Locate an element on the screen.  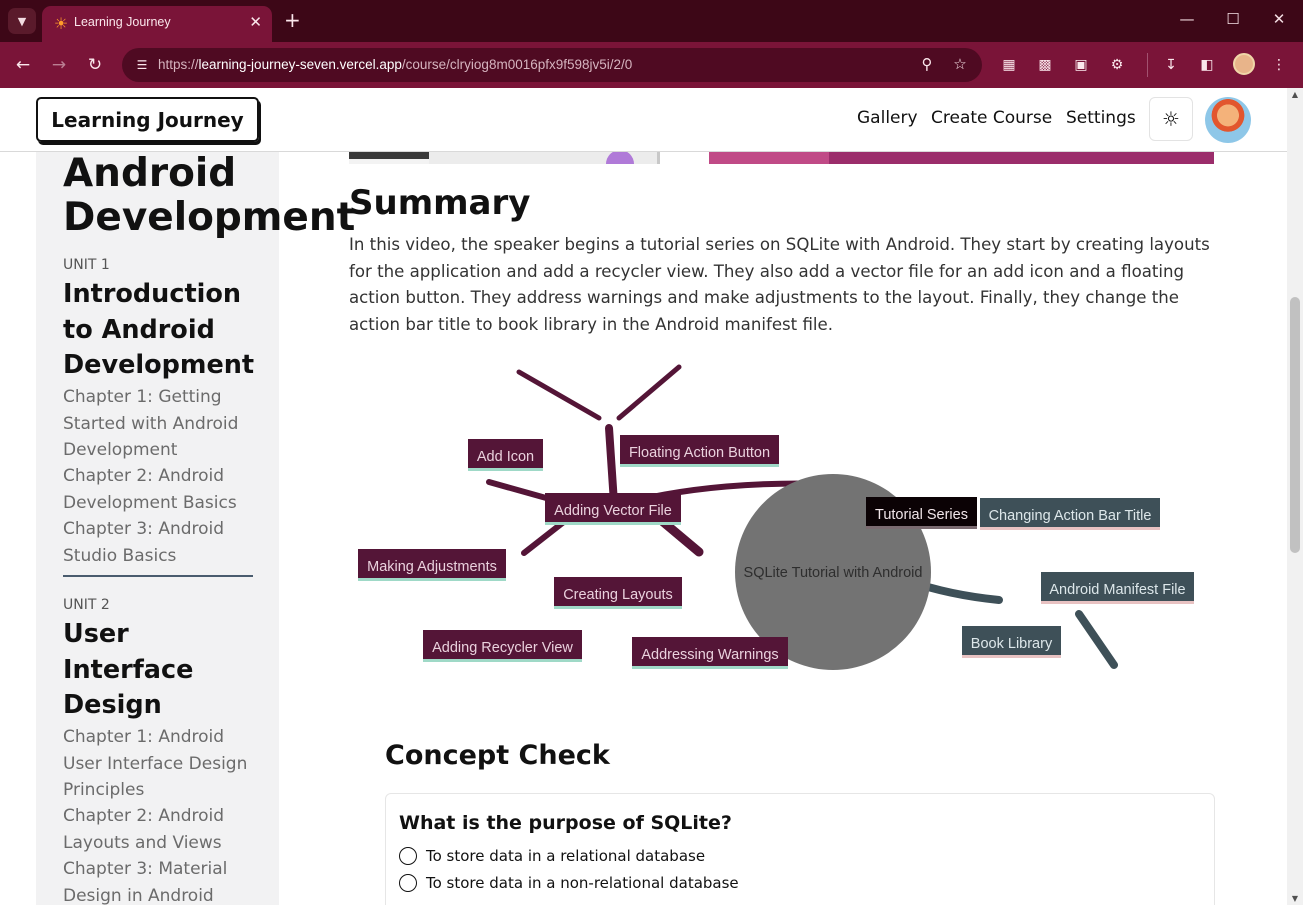
mind-map-node-android-manifest-file: Android Manifest File is located at coordinates (1117, 588).